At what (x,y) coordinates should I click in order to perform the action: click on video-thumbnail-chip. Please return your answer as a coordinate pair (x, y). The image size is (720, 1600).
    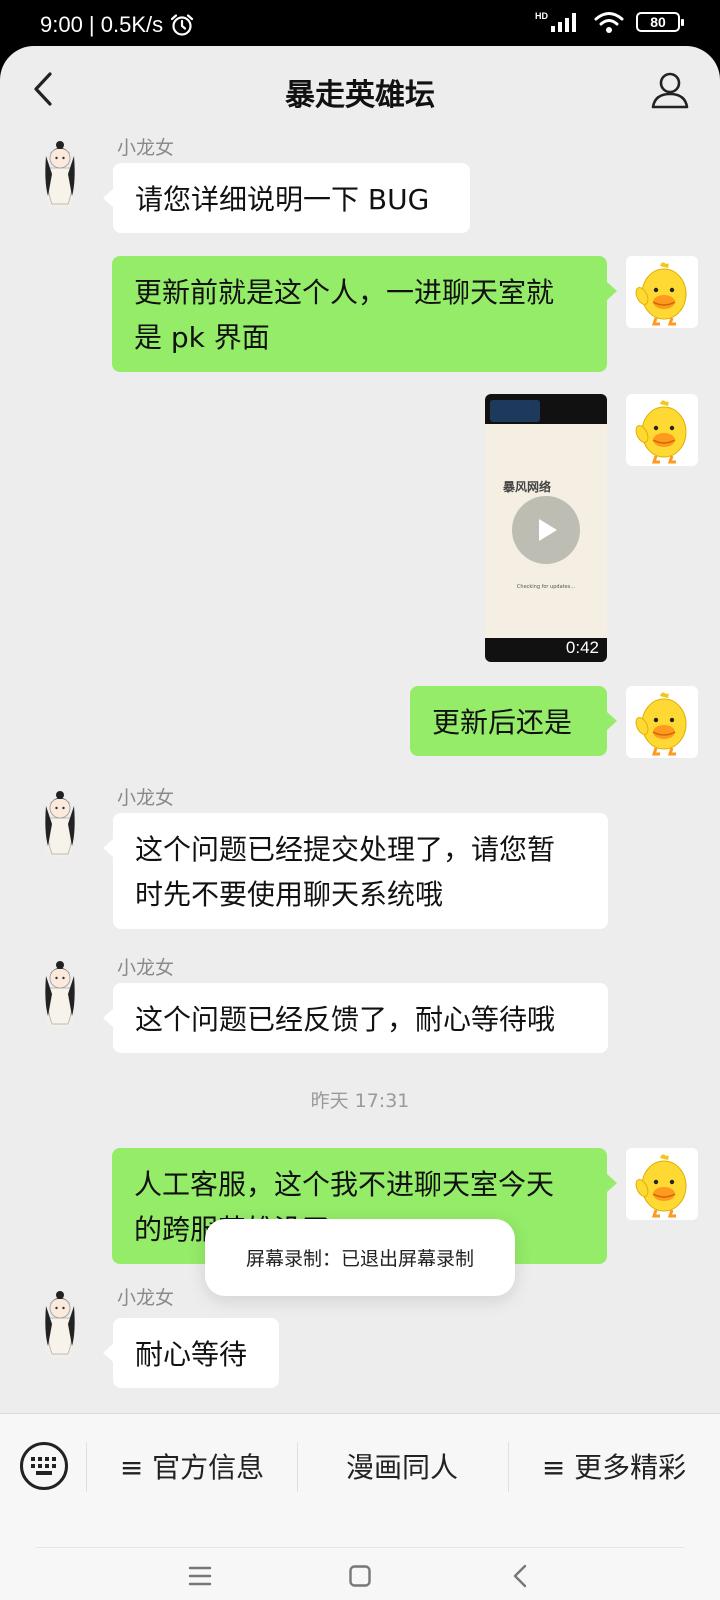
    Looking at the image, I should click on (515, 411).